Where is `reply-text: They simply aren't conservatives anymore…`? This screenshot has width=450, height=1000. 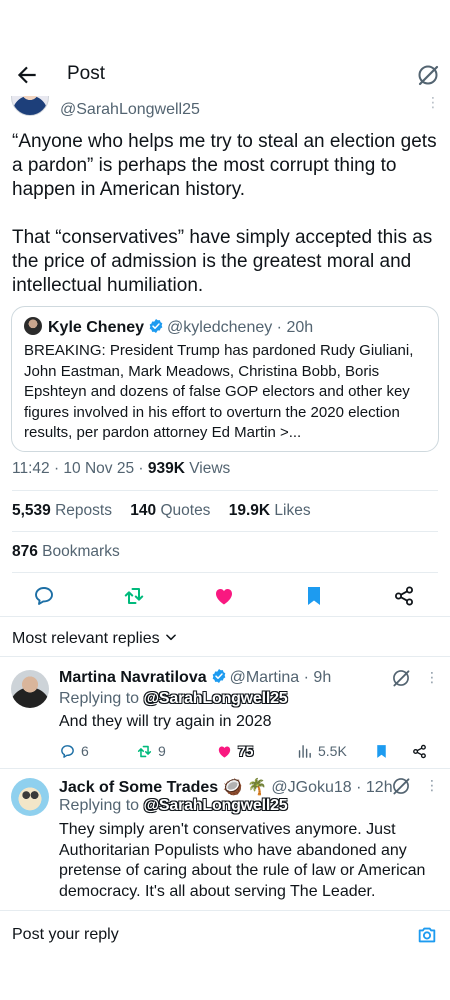 reply-text: They simply aren't conservatives anymore… is located at coordinates (242, 860).